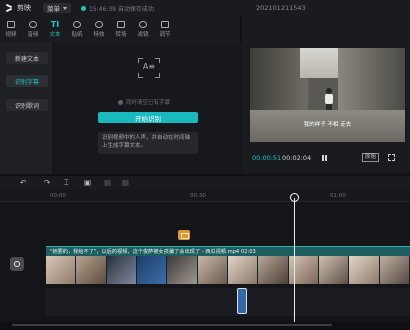 This screenshot has width=410, height=330. Describe the element at coordinates (165, 34) in the screenshot. I see `tab-label: 调节` at that location.